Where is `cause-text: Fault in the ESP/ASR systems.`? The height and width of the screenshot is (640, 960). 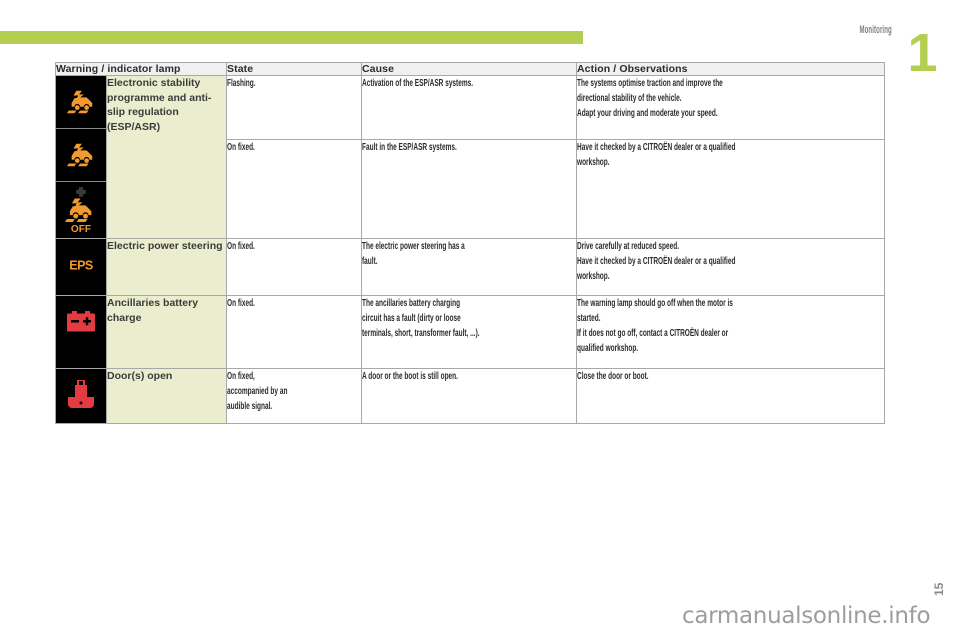
cause-text: Fault in the ESP/ASR systems. is located at coordinates (409, 147).